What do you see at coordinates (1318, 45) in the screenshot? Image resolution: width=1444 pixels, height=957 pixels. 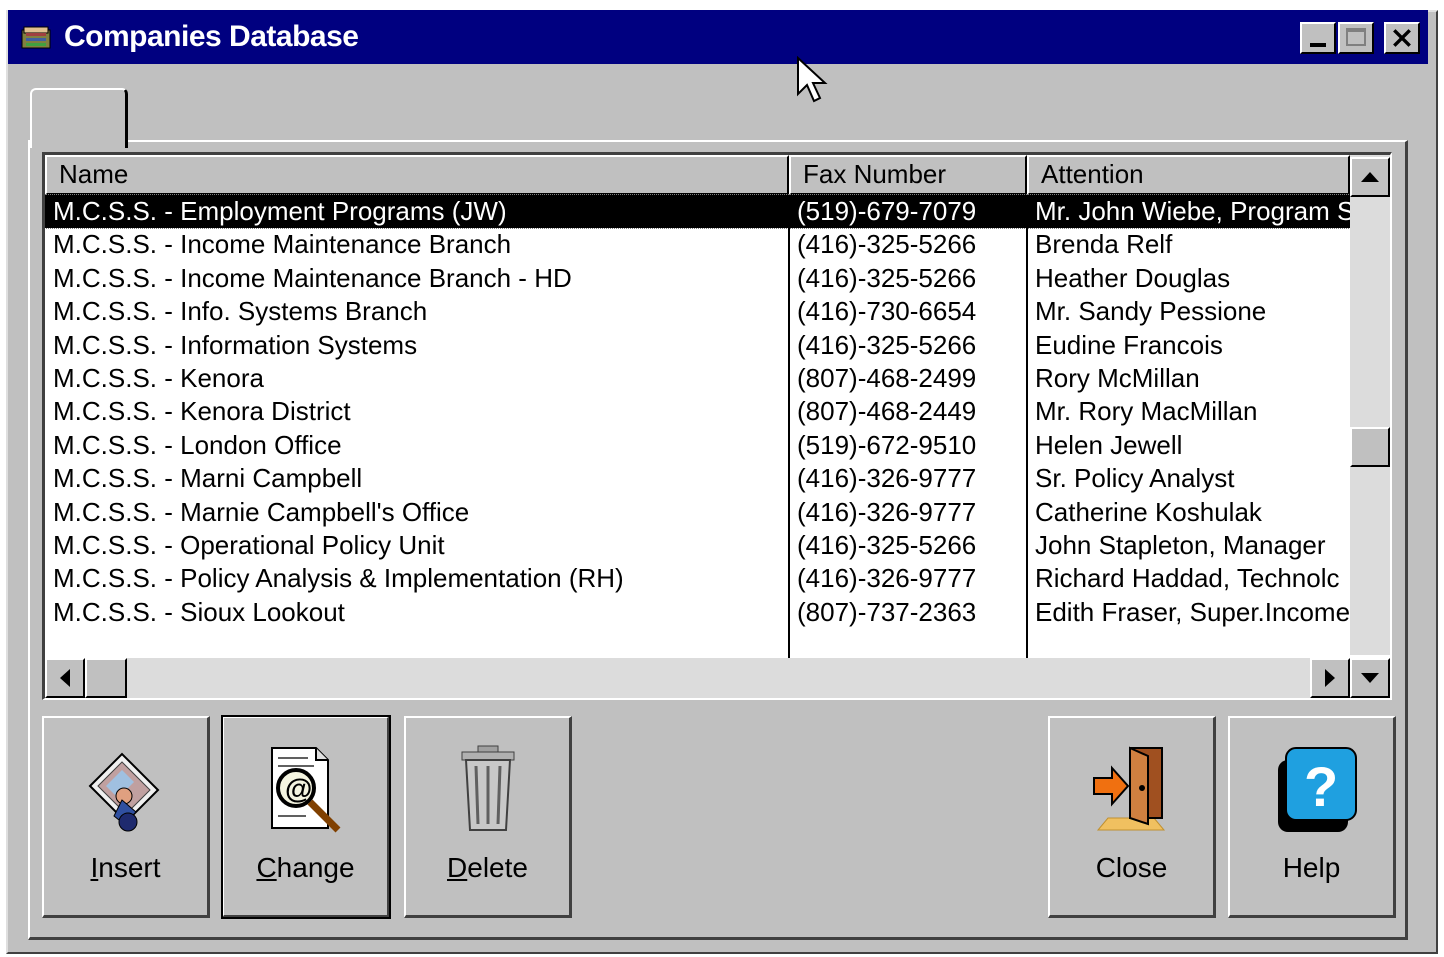 I see `minimize-icon` at bounding box center [1318, 45].